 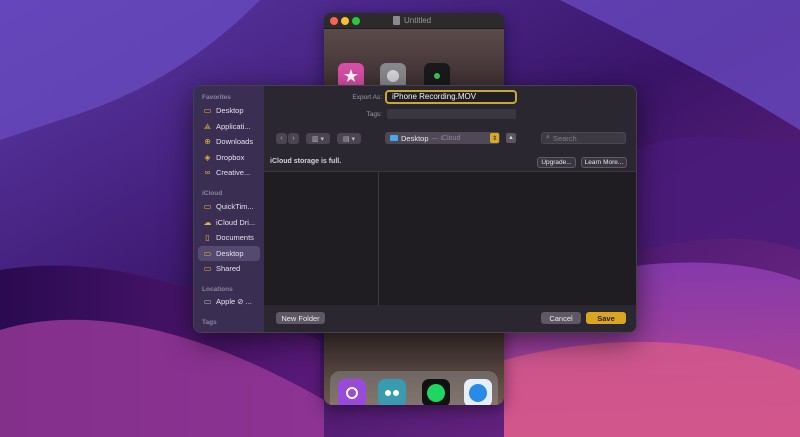 I want to click on document-icon, so click(x=396, y=20).